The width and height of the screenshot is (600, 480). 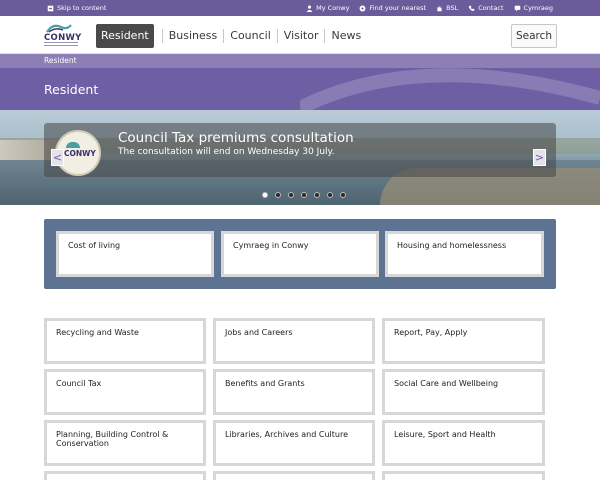 What do you see at coordinates (463, 341) in the screenshot?
I see `tile-report-pay-apply: Report, Pay, Apply` at bounding box center [463, 341].